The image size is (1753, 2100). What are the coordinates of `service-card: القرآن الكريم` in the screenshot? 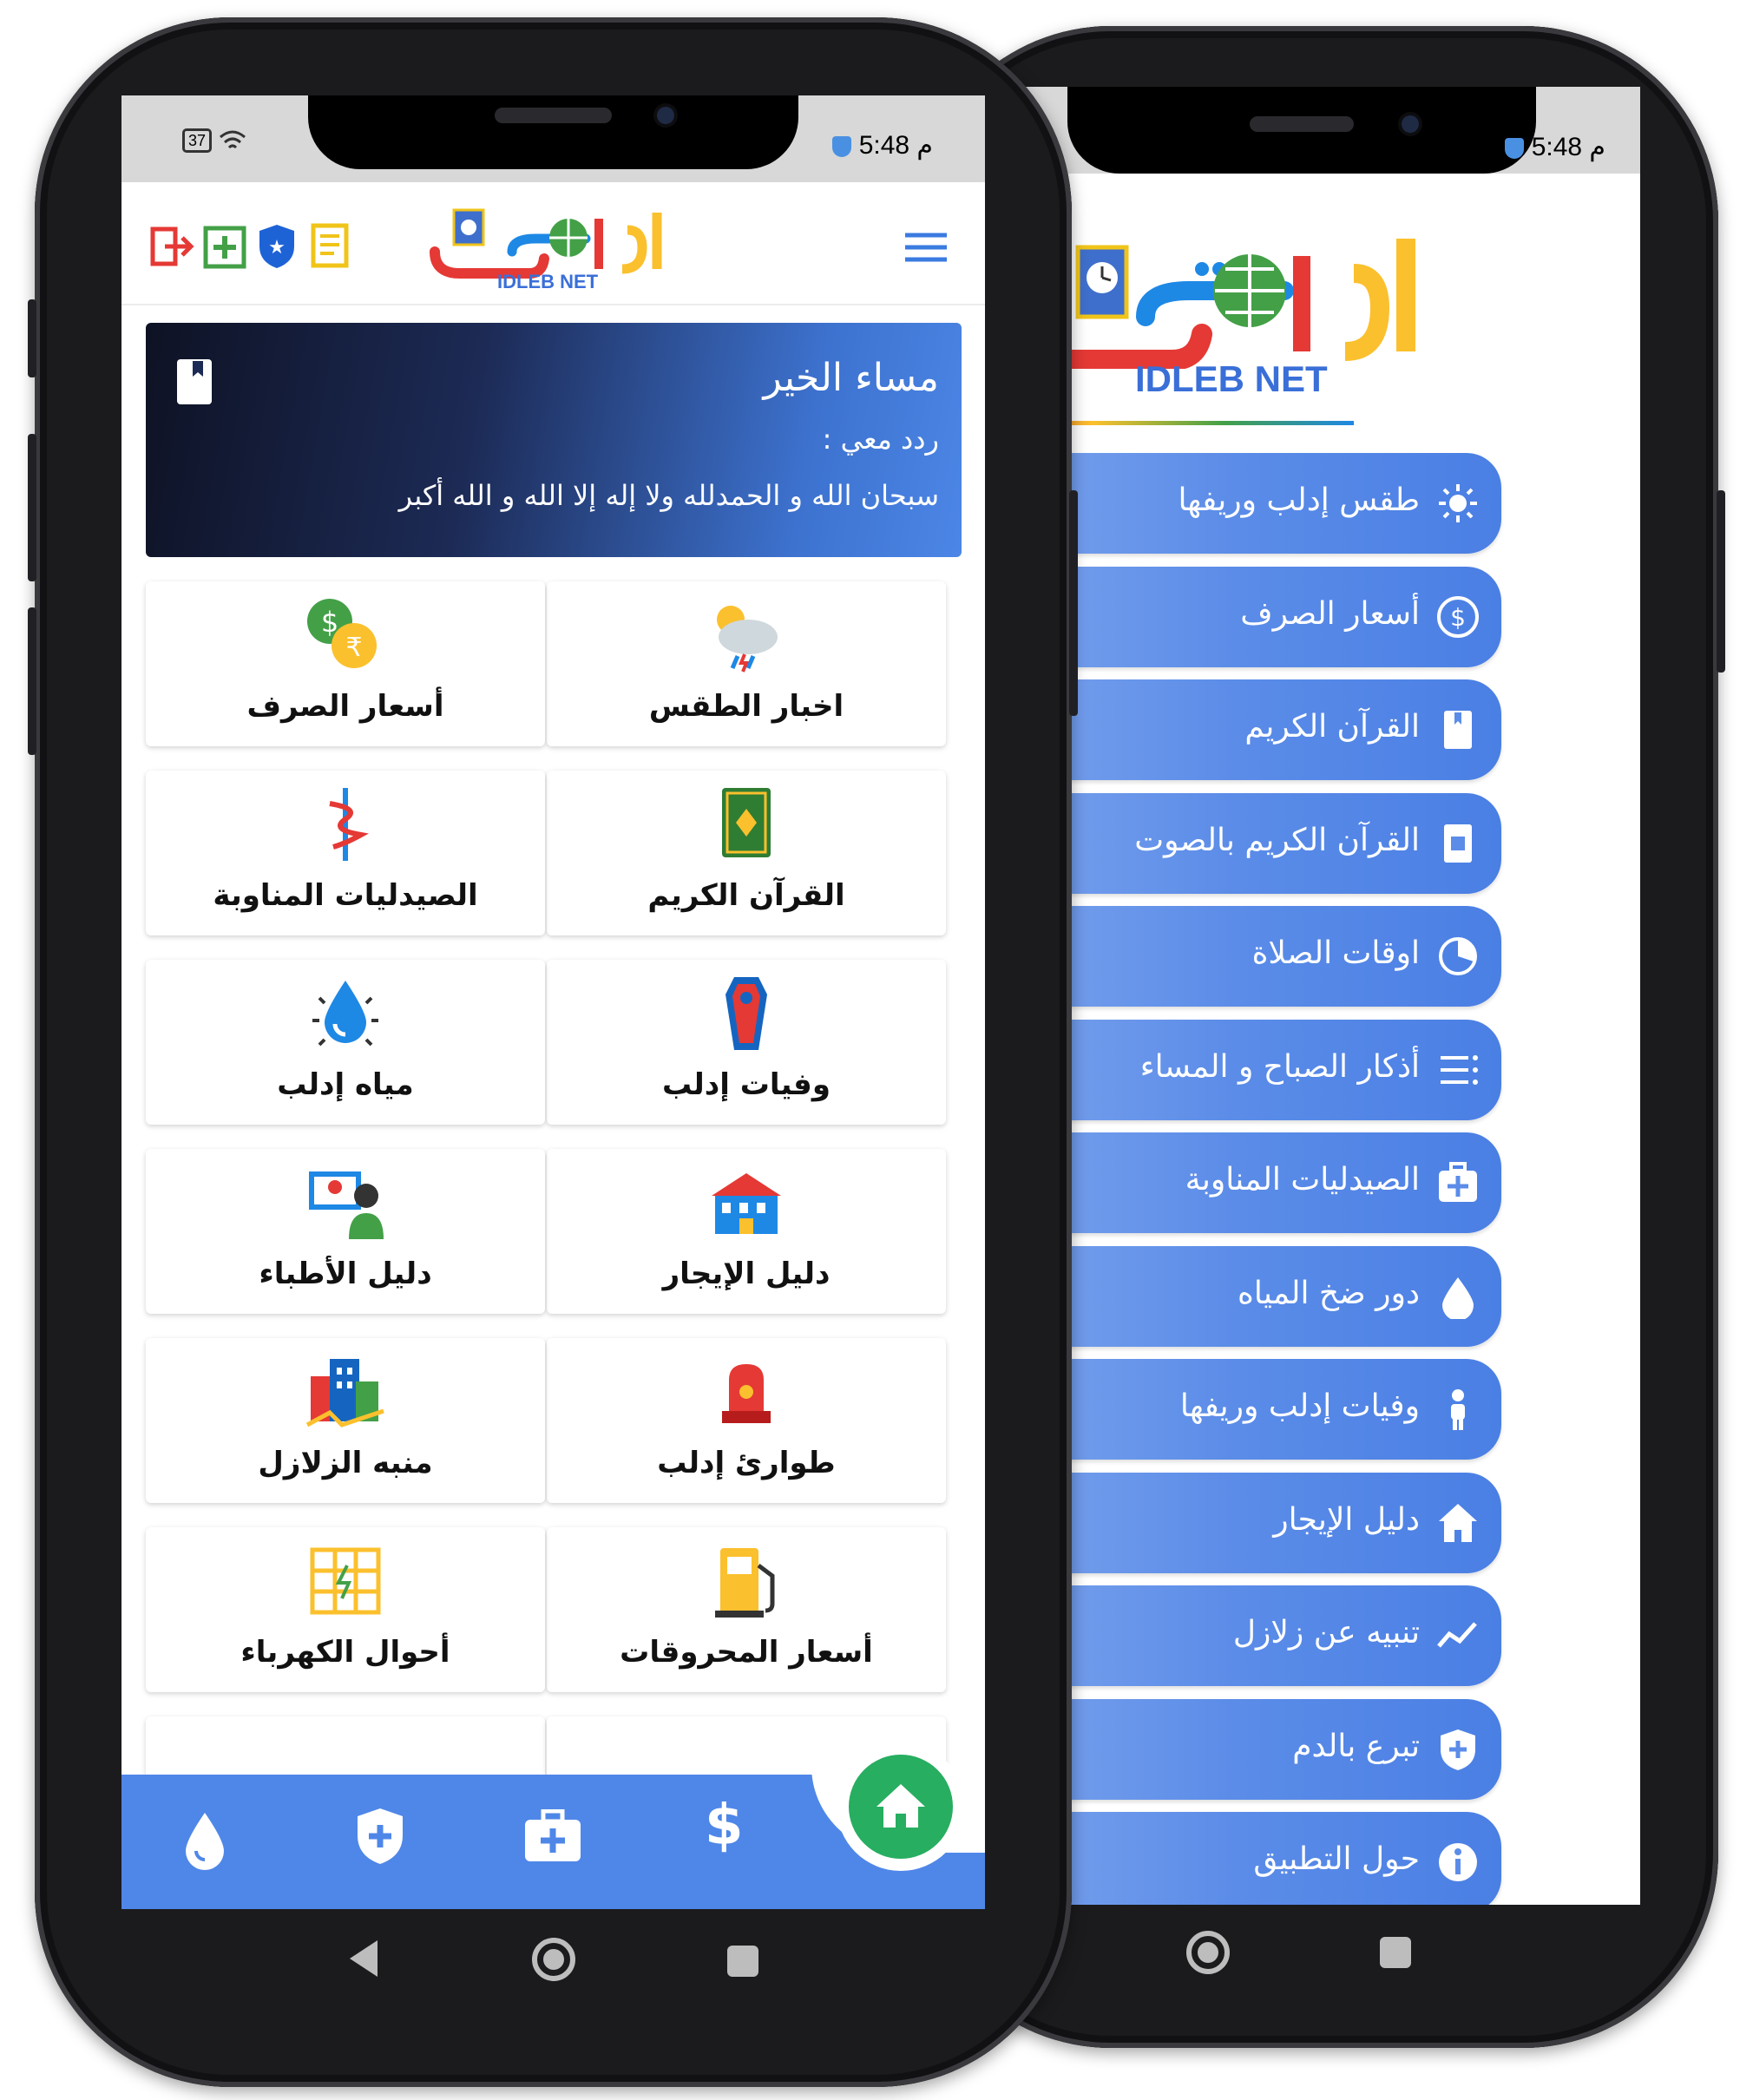 It's located at (746, 853).